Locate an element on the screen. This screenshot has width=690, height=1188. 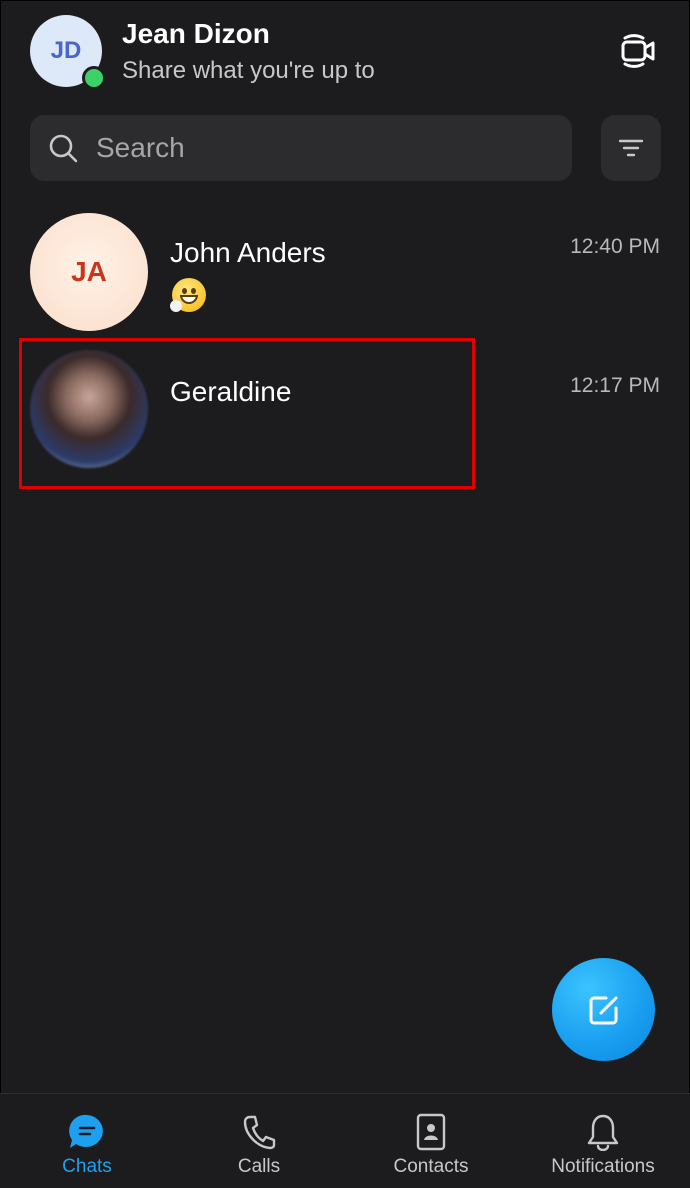
new-chat-button is located at coordinates (603, 1009).